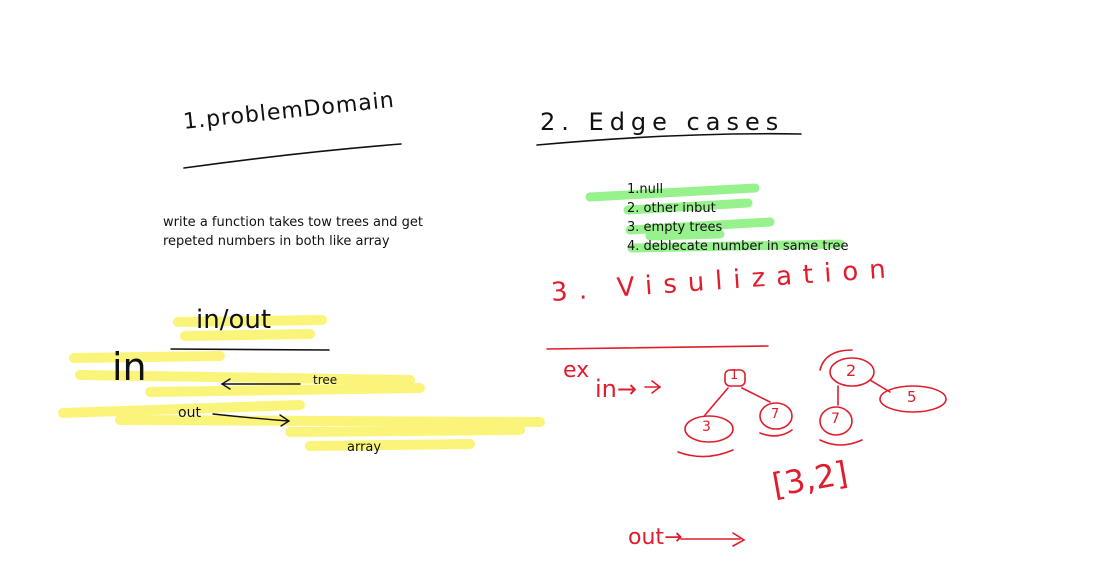 The image size is (1098, 573). Describe the element at coordinates (576, 370) in the screenshot. I see `example-label: ex` at that location.